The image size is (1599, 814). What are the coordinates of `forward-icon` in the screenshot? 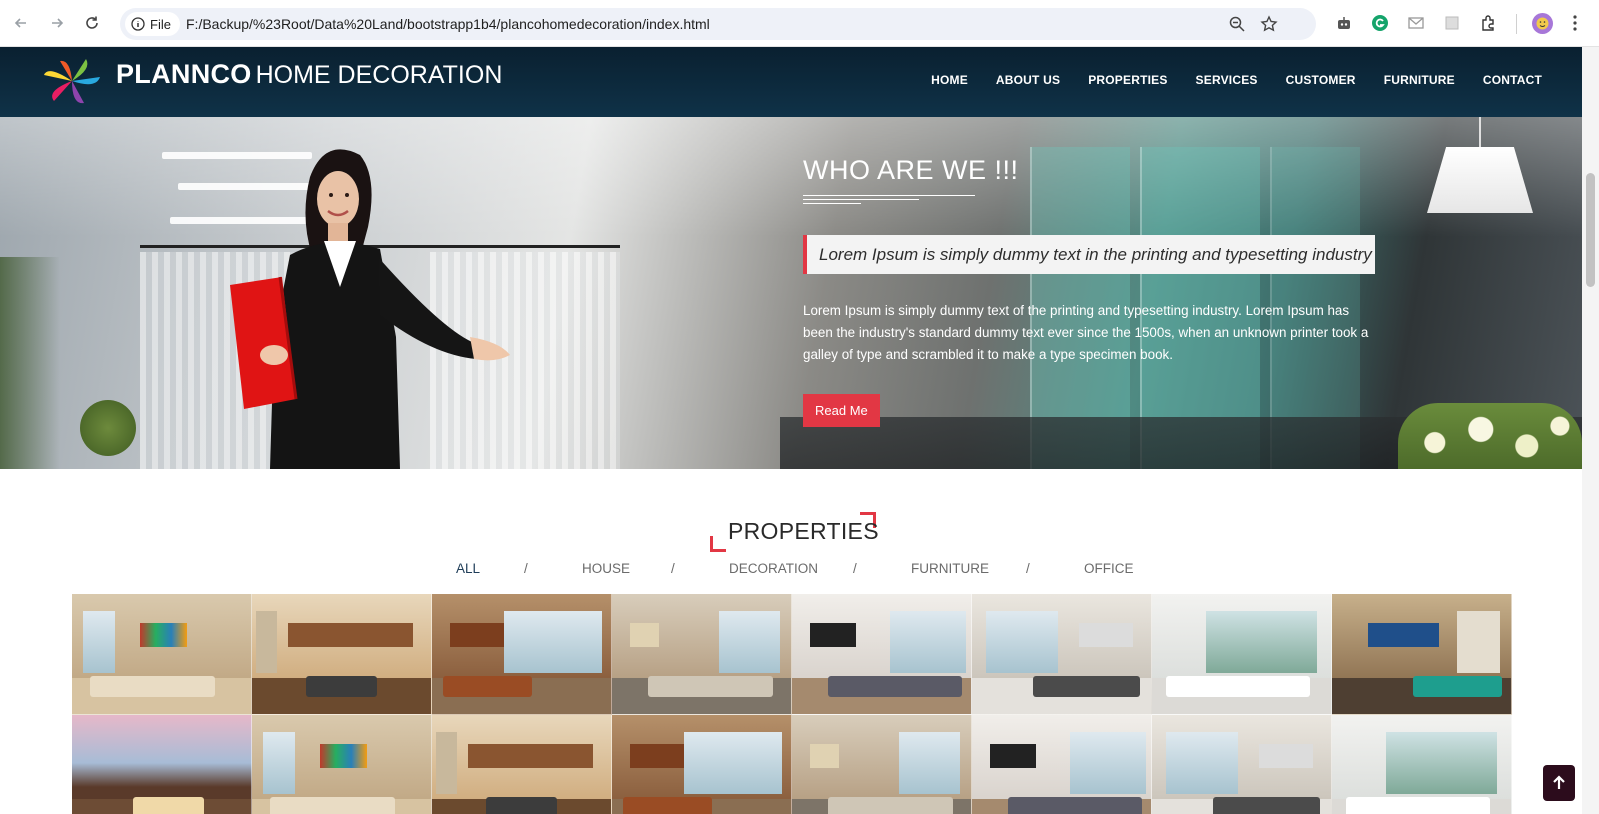 It's located at (57, 23).